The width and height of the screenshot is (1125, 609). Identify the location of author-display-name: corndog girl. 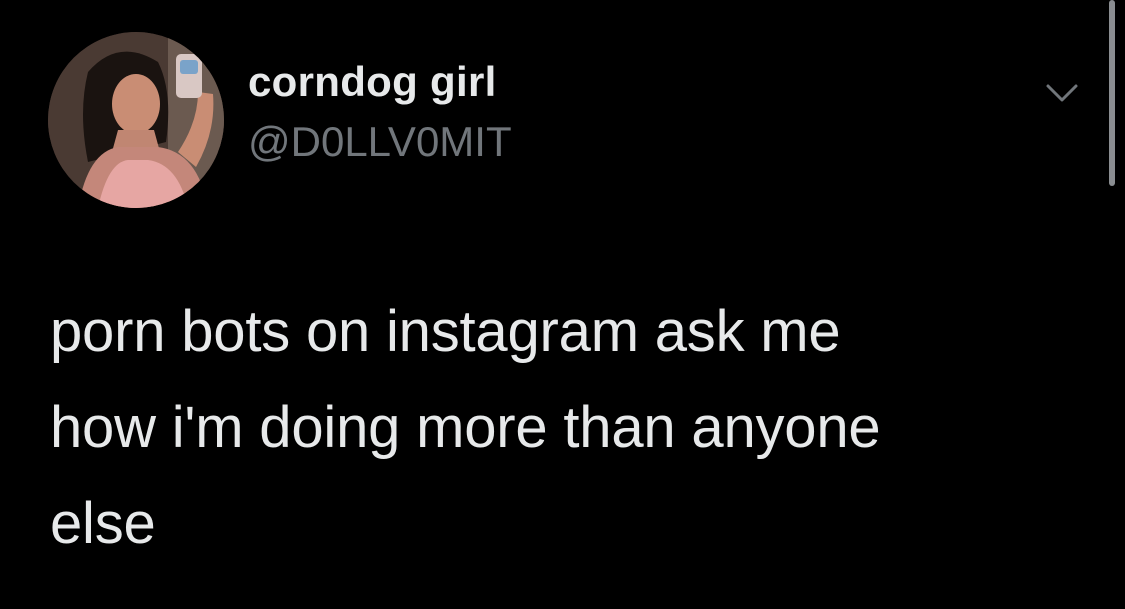
(372, 82).